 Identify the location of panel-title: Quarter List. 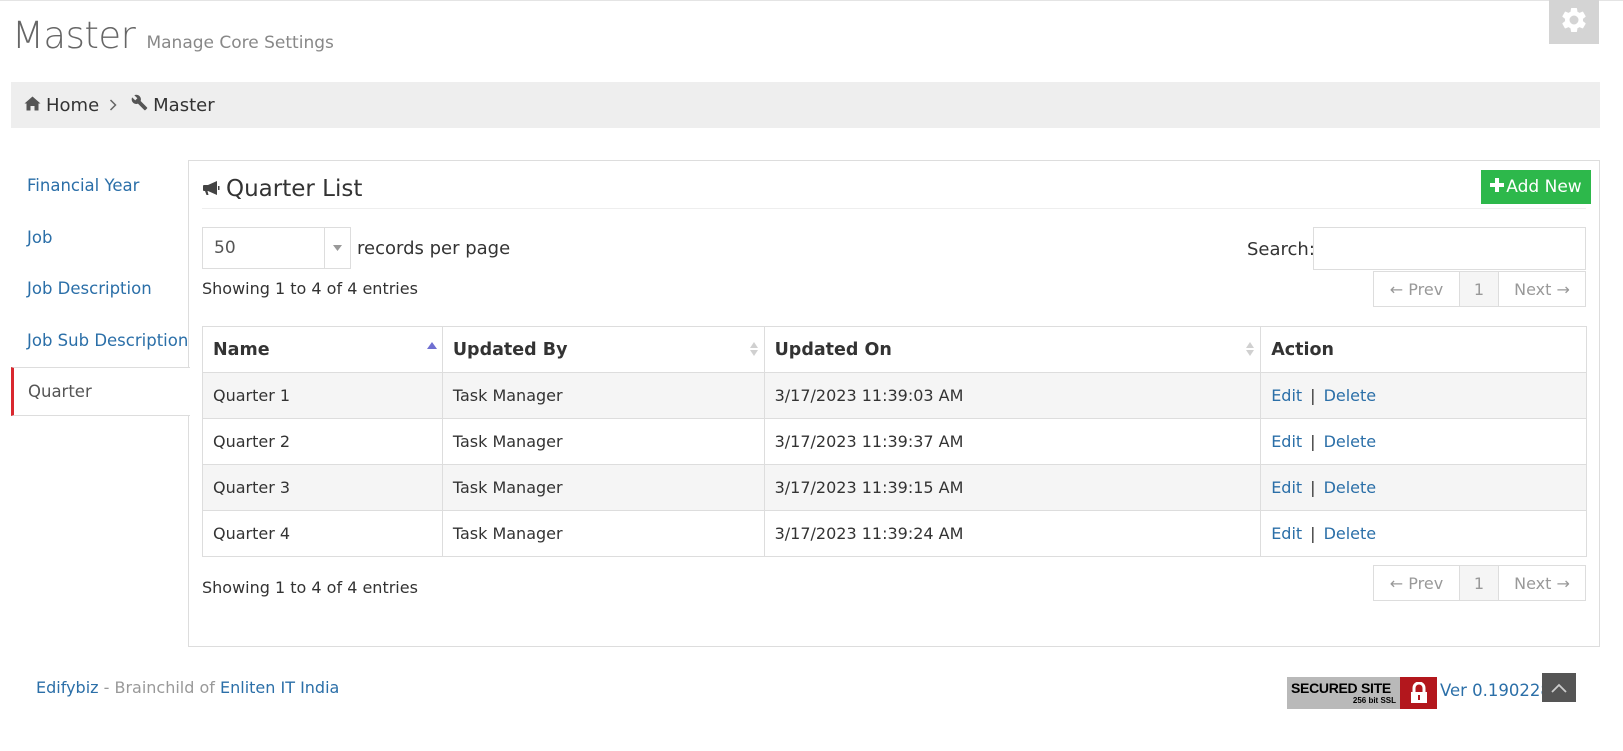
(294, 188).